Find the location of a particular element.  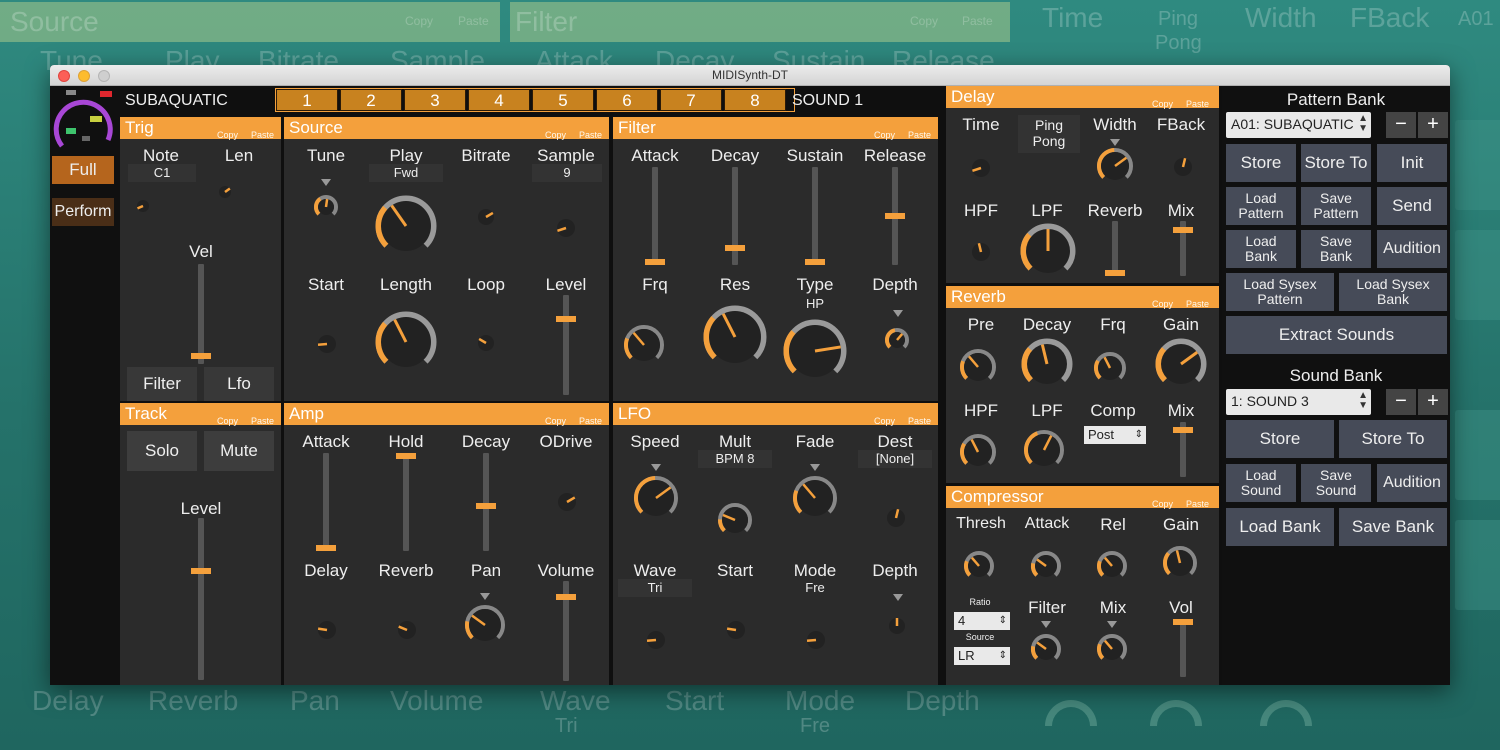

delay-copy-button: Copy is located at coordinates (1162, 104).